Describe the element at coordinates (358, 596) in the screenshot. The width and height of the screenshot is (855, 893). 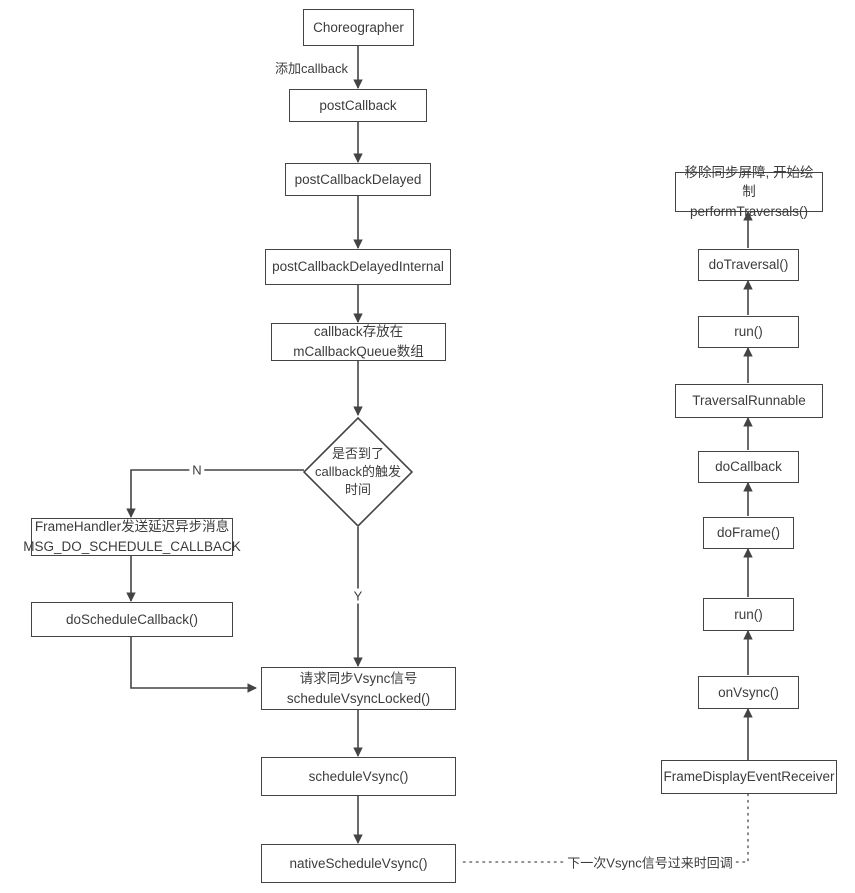
I see `edge-label-branch-yes: Y` at that location.